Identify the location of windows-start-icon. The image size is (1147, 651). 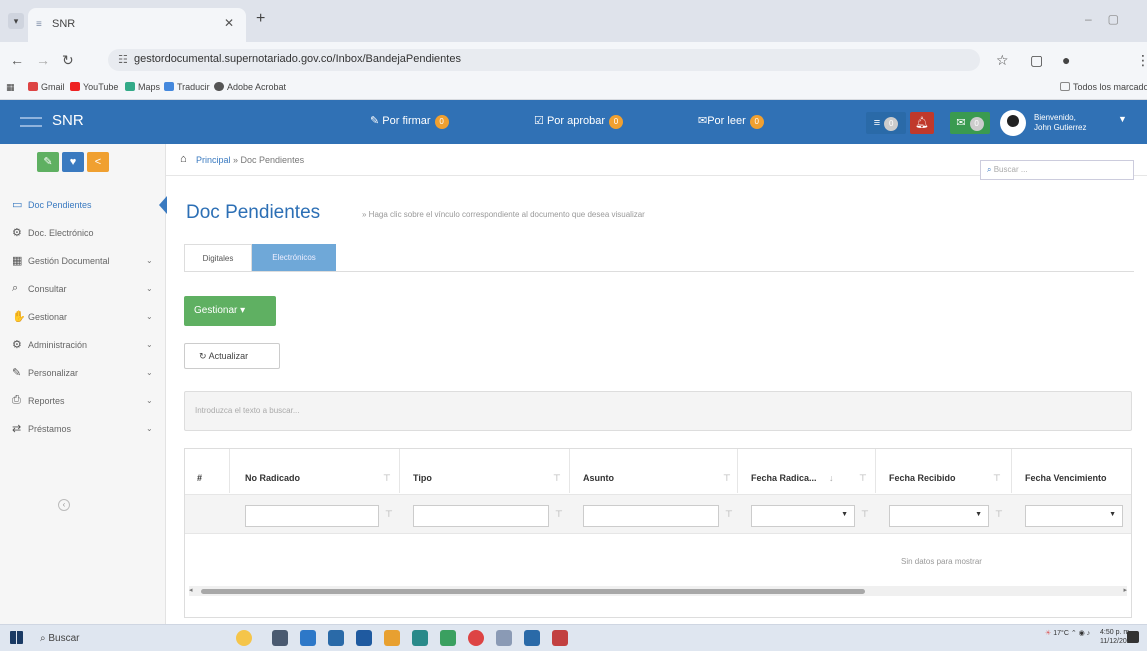
(16, 637).